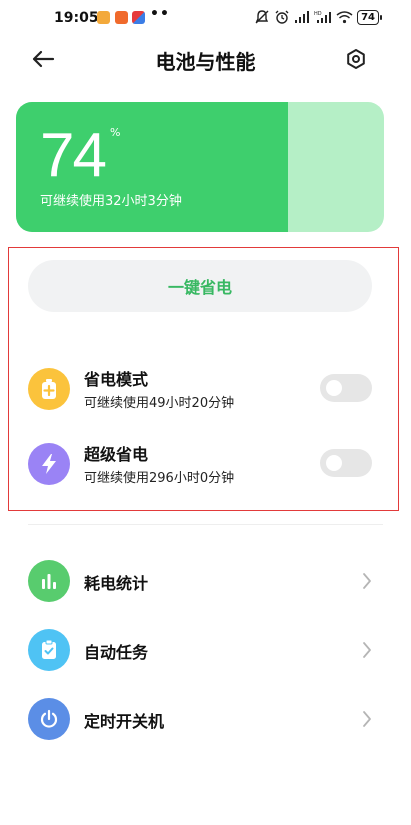 This screenshot has height=825, width=411. I want to click on battery-remaining-time: 可继续使用32小时3分钟, so click(111, 201).